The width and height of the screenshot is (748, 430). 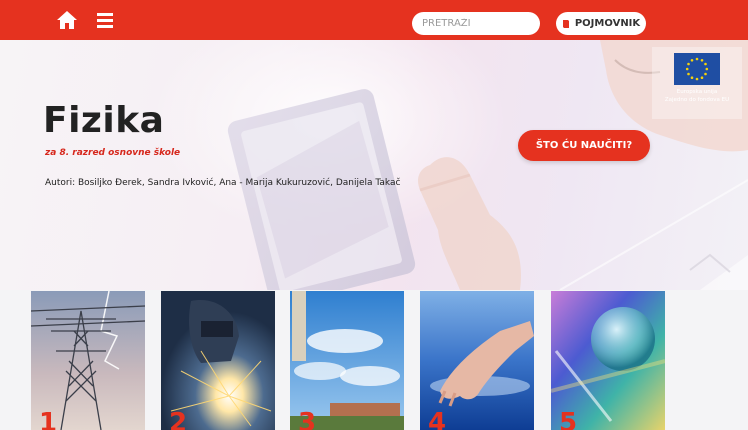 What do you see at coordinates (697, 100) in the screenshot?
I see `eu-label-line2: Zajedno do fondova EU` at bounding box center [697, 100].